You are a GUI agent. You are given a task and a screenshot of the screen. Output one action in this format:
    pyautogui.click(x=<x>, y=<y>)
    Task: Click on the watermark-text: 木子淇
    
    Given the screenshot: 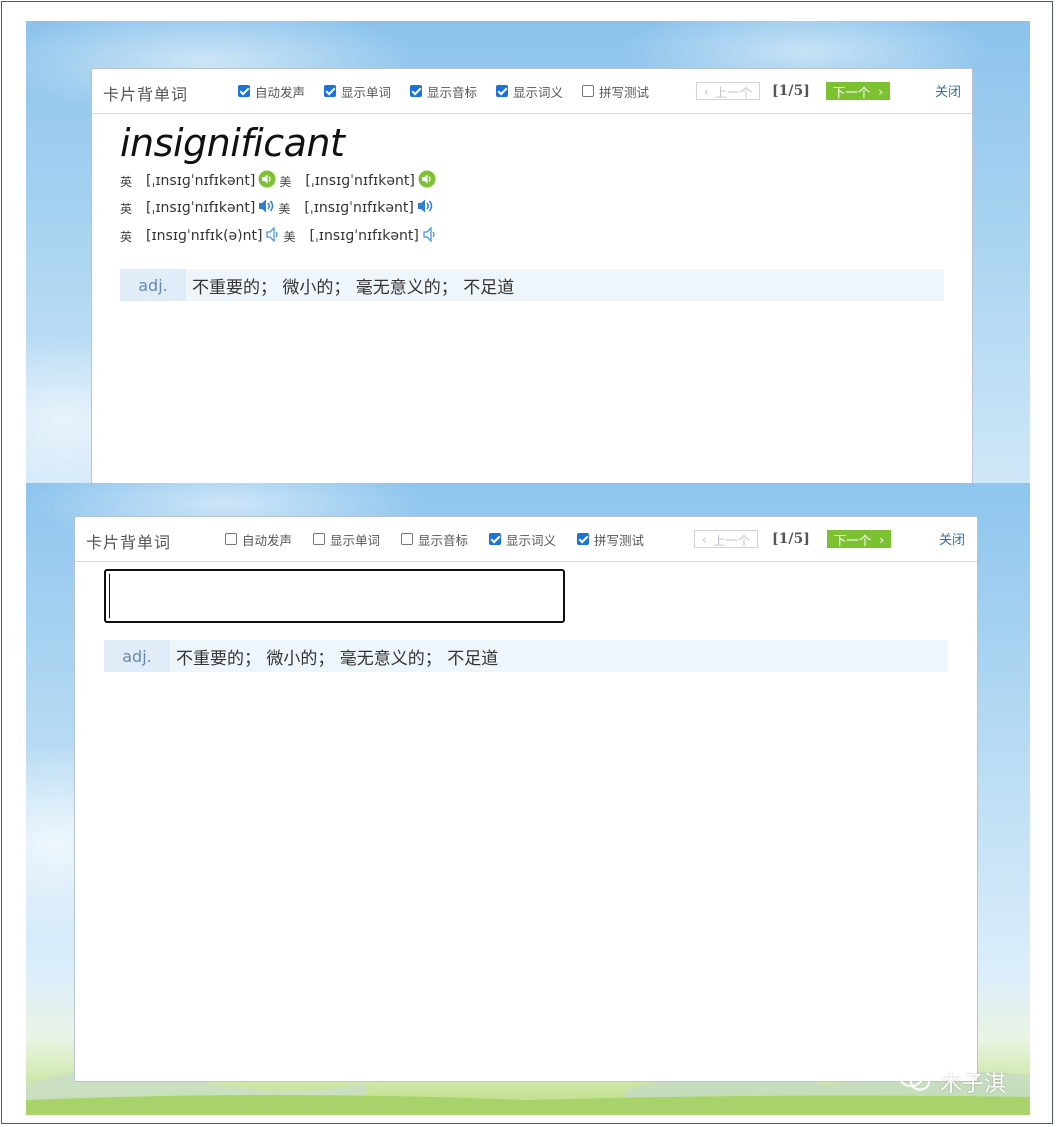 What is the action you would take?
    pyautogui.click(x=973, y=1084)
    